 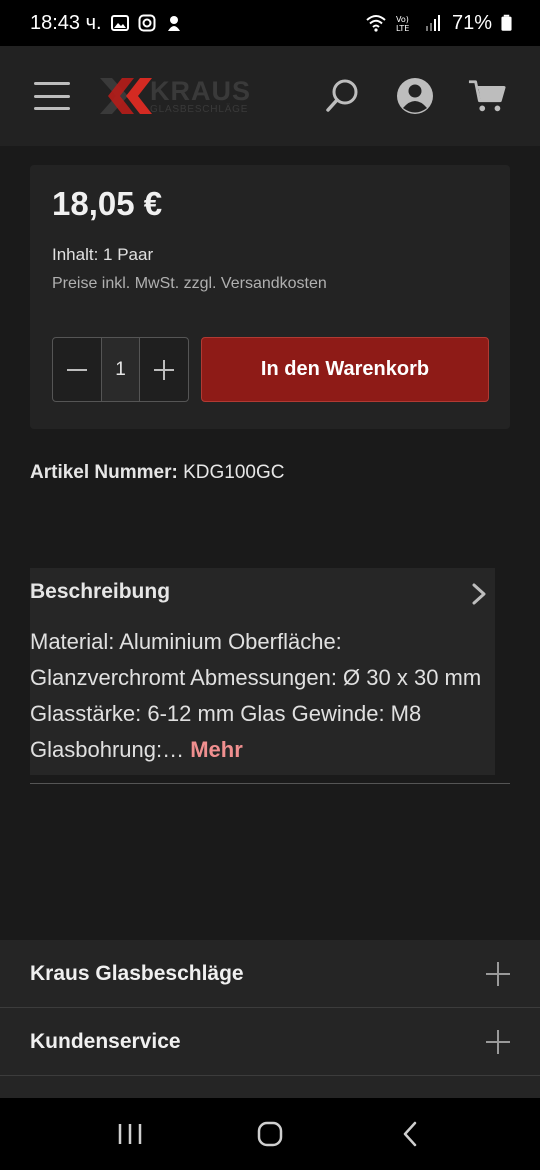 I want to click on description-title: Beschreibung, so click(x=100, y=591).